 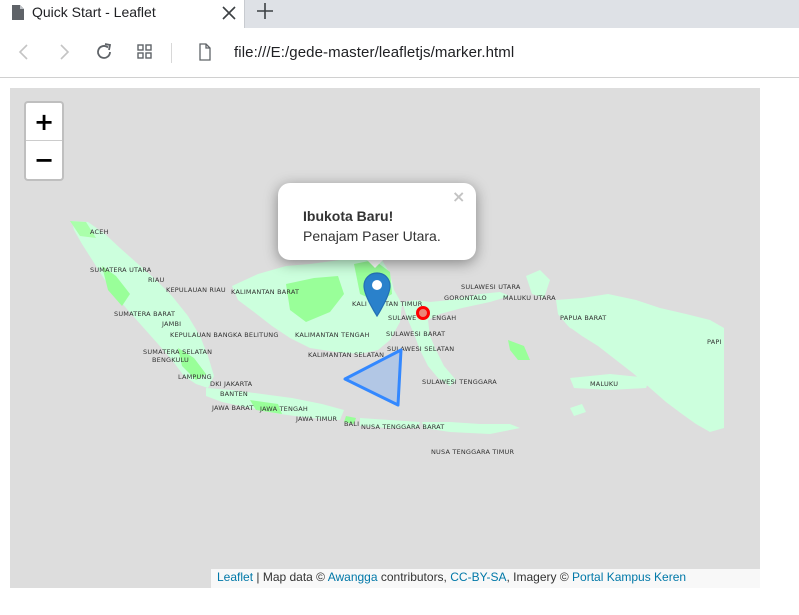 What do you see at coordinates (44, 160) in the screenshot?
I see `zoom-out-button: −` at bounding box center [44, 160].